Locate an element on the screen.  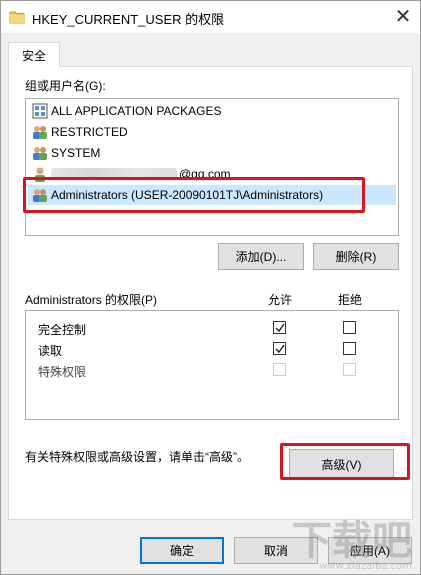
list-item-qq-user: @qq.com is located at coordinates (212, 174).